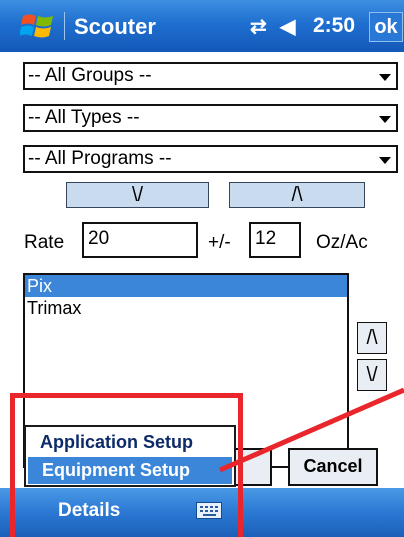 The height and width of the screenshot is (537, 404). What do you see at coordinates (210, 76) in the screenshot?
I see `groups-dropdown: -- All Groups --` at bounding box center [210, 76].